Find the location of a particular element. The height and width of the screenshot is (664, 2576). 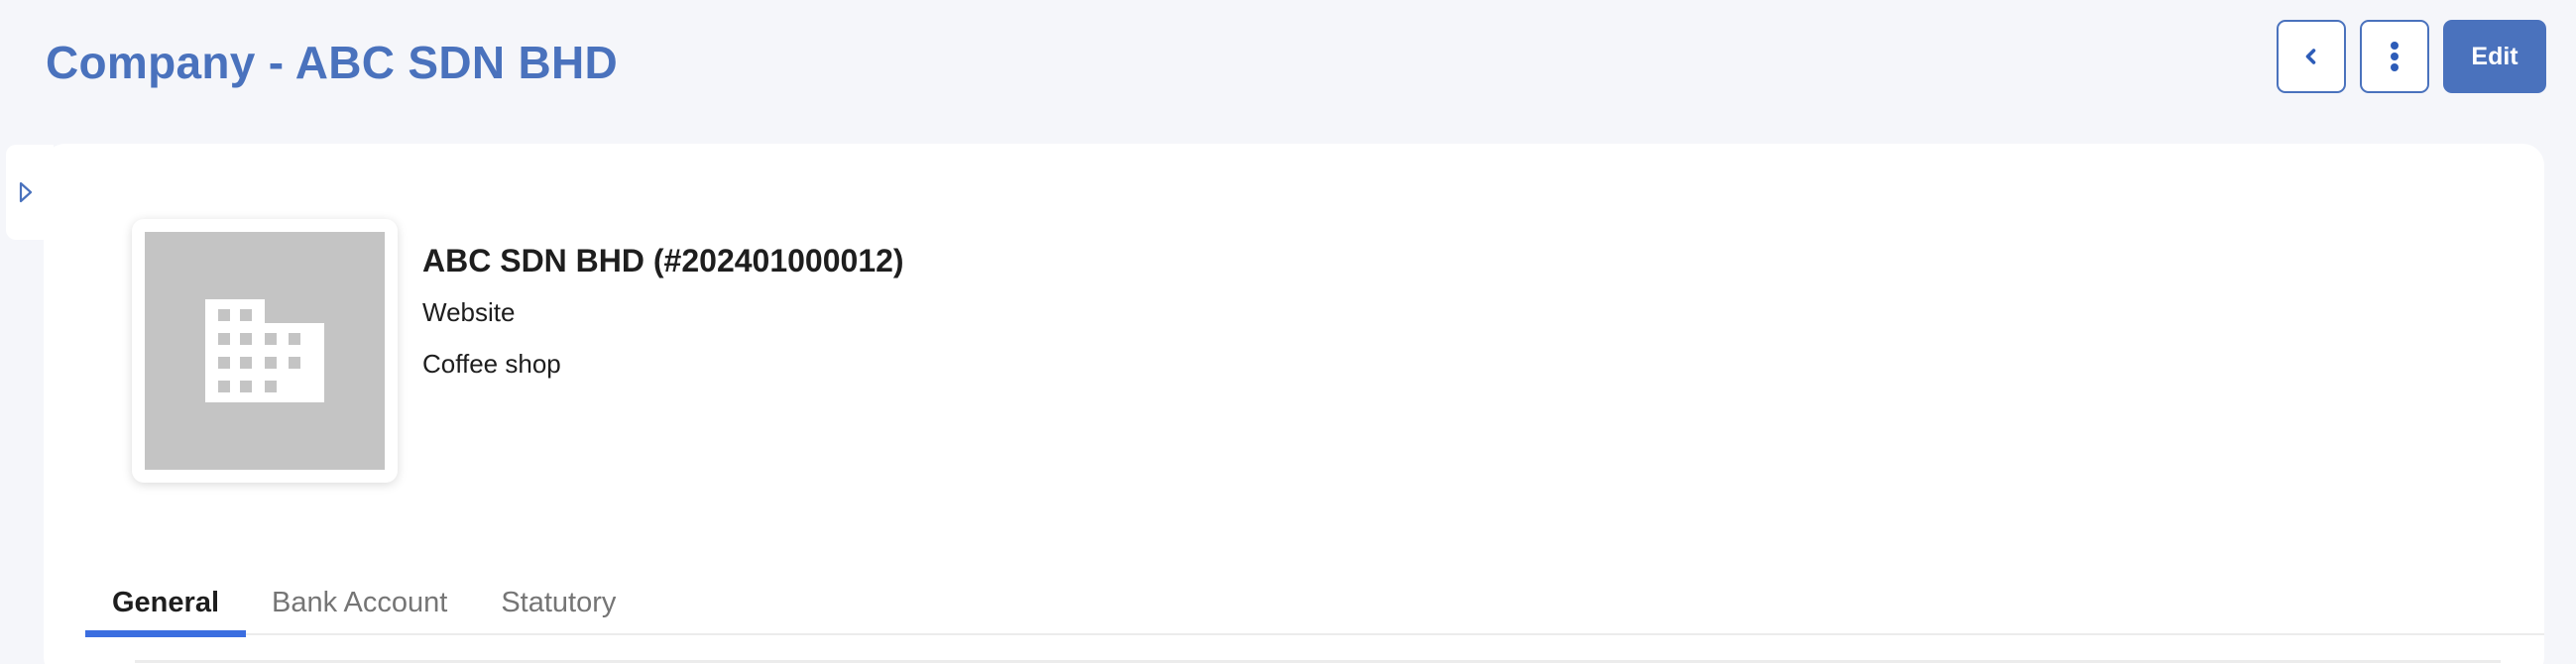

tab-general: General is located at coordinates (165, 603).